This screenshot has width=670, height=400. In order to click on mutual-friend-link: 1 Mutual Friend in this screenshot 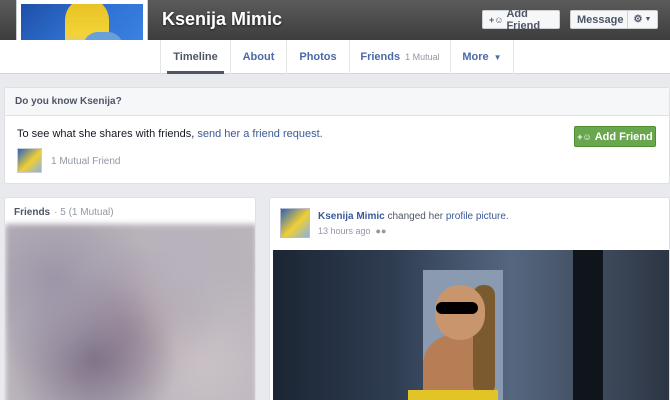, I will do `click(85, 161)`.